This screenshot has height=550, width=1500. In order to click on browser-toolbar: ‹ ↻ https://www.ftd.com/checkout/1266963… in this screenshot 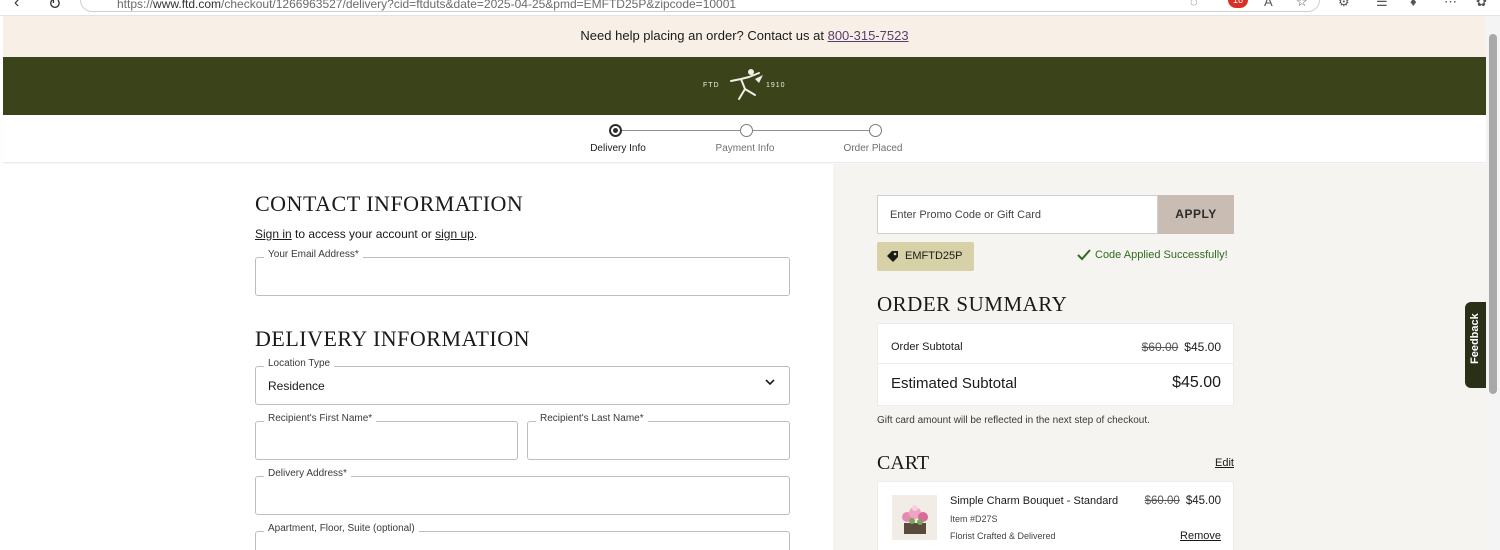, I will do `click(750, 8)`.